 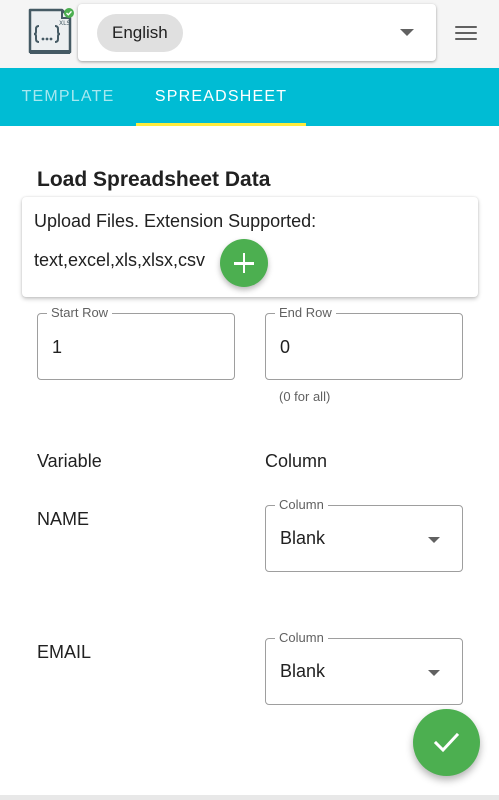 What do you see at coordinates (305, 313) in the screenshot?
I see `end-row-label: End Row` at bounding box center [305, 313].